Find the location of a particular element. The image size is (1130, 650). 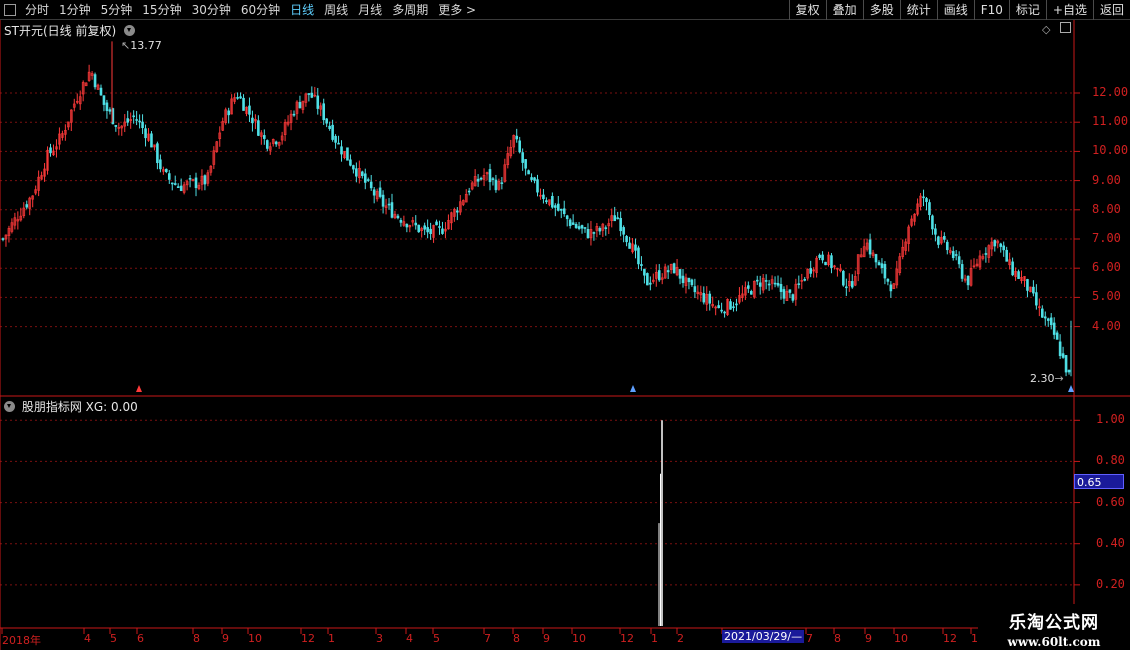

date-tick-label: 7 is located at coordinates (809, 638).